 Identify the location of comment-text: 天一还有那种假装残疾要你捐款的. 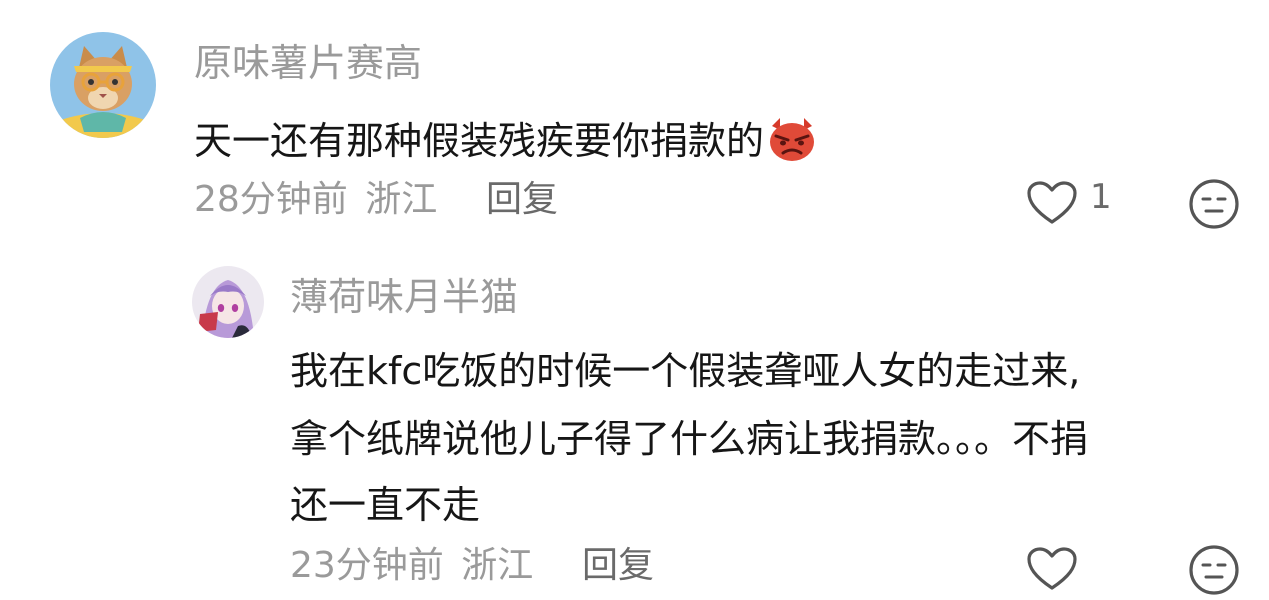
(506, 142).